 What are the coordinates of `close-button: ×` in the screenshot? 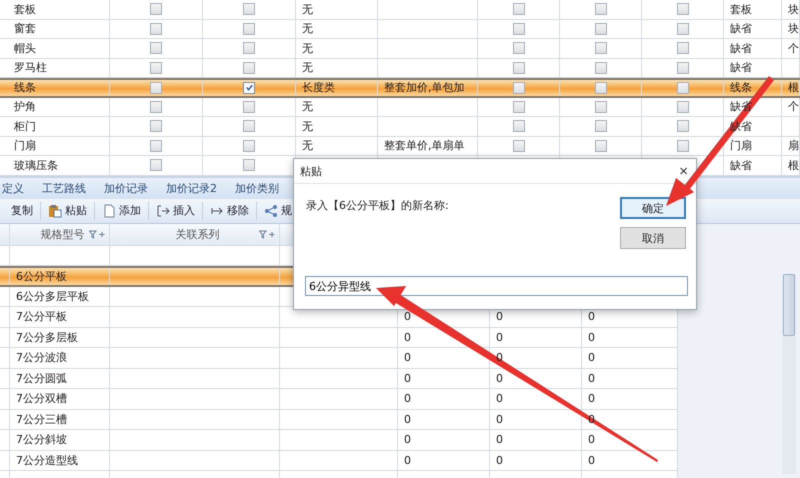 It's located at (683, 171).